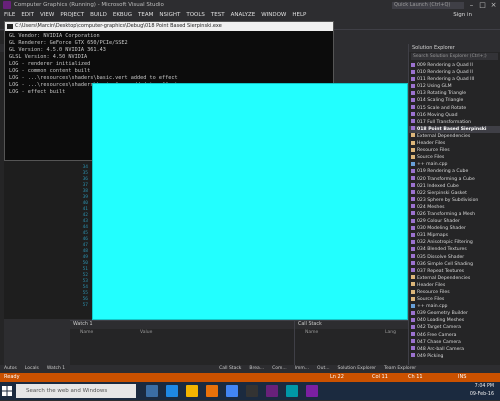 The image size is (500, 401). I want to click on solution-tree-item: 018 Point Based Sierpinski, so click(454, 129).